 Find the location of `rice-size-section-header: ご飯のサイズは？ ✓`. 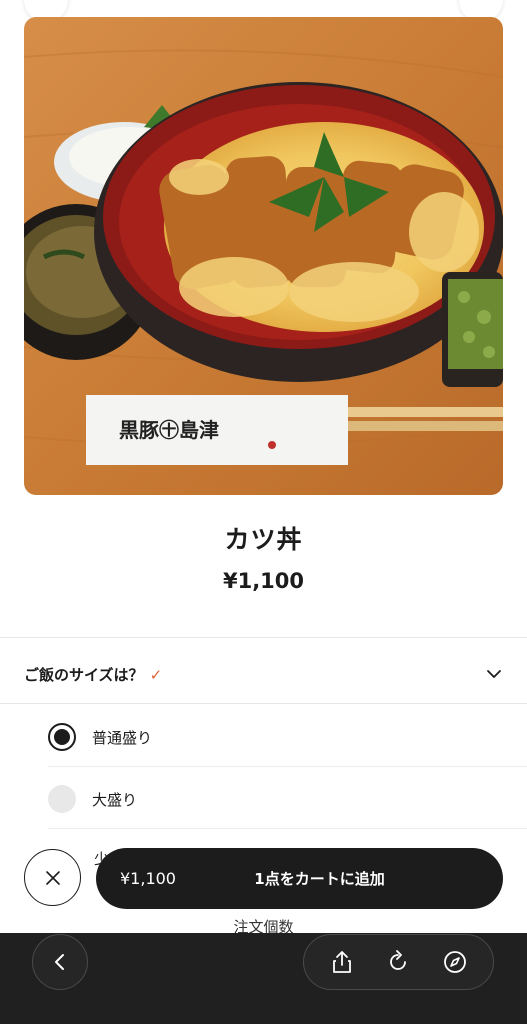

rice-size-section-header: ご飯のサイズは？ ✓ is located at coordinates (263, 674).